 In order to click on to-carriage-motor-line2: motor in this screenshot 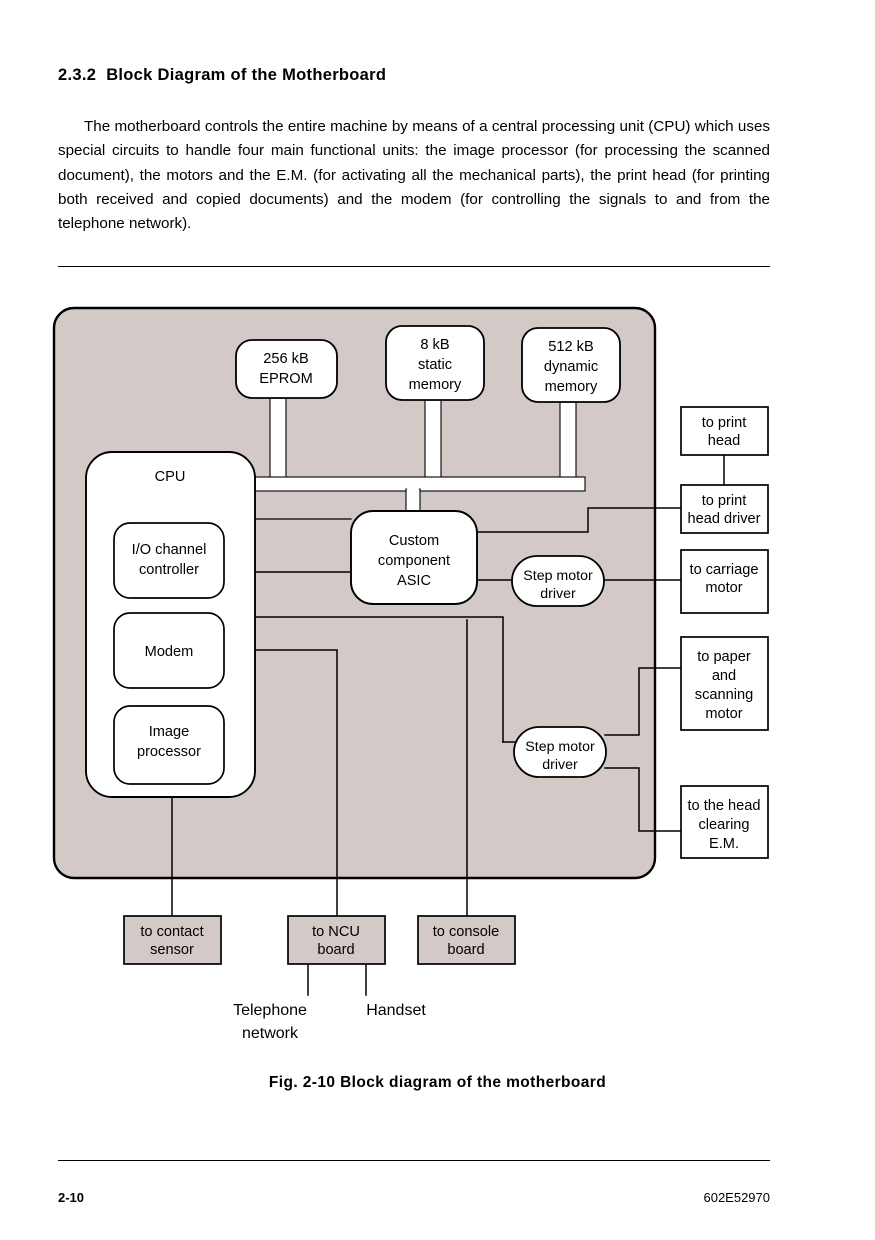, I will do `click(723, 588)`.